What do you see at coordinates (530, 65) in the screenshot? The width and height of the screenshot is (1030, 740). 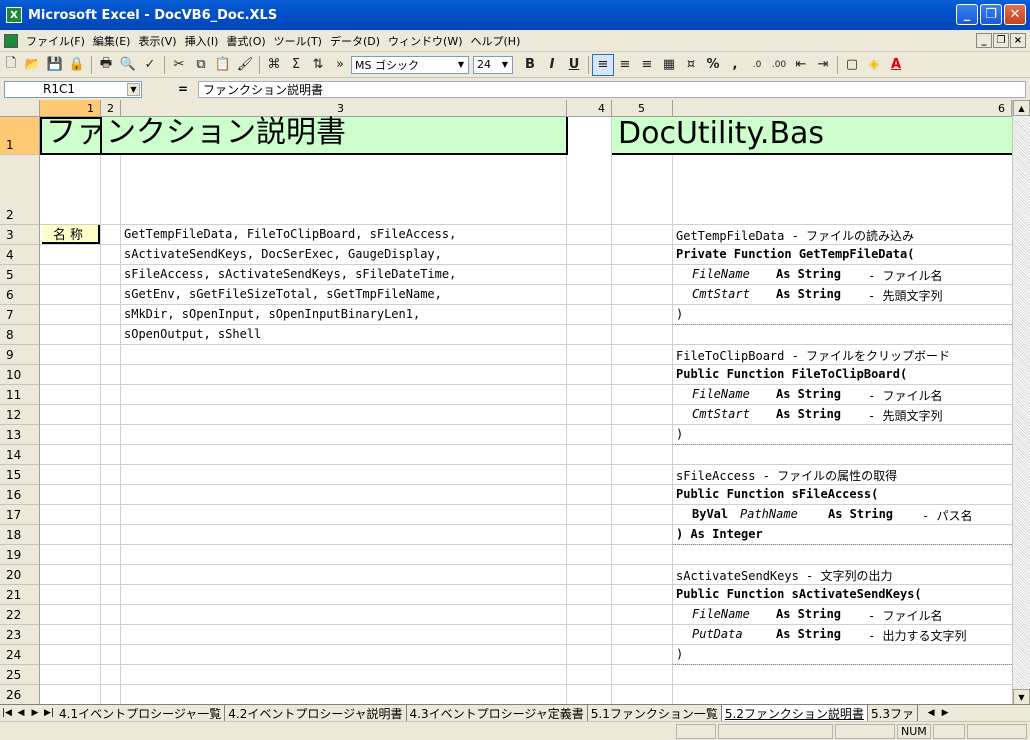 I see `bold-button: B` at bounding box center [530, 65].